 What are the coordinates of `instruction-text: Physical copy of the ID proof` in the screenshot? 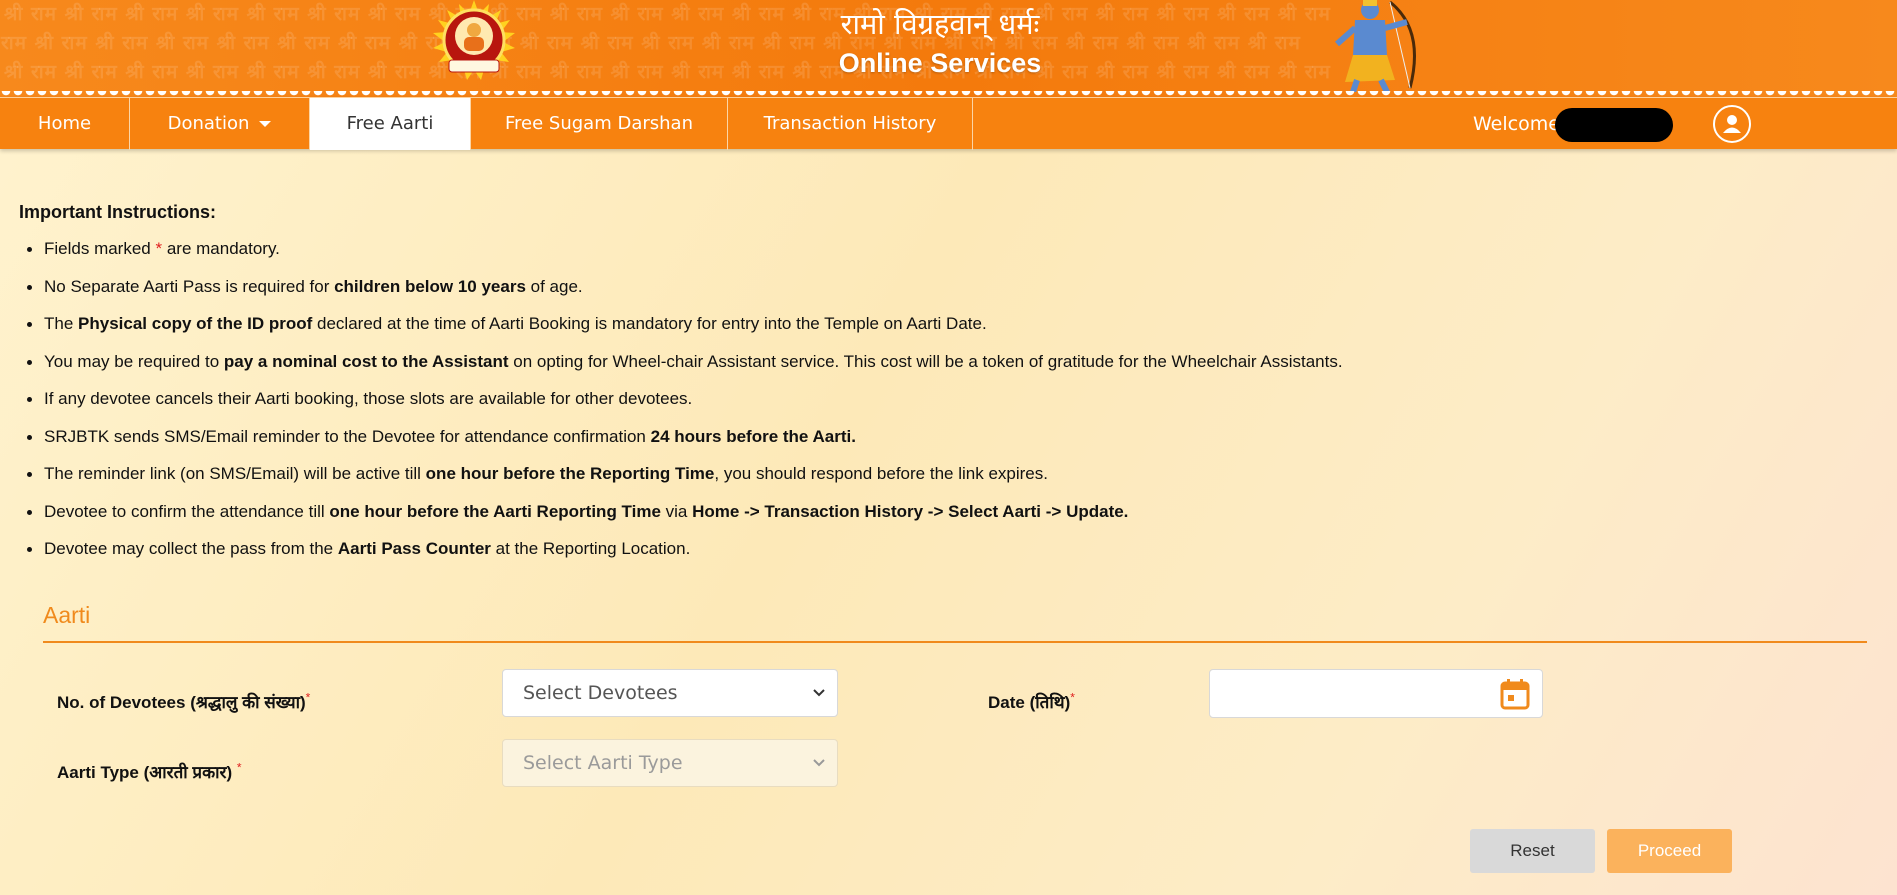 It's located at (195, 323).